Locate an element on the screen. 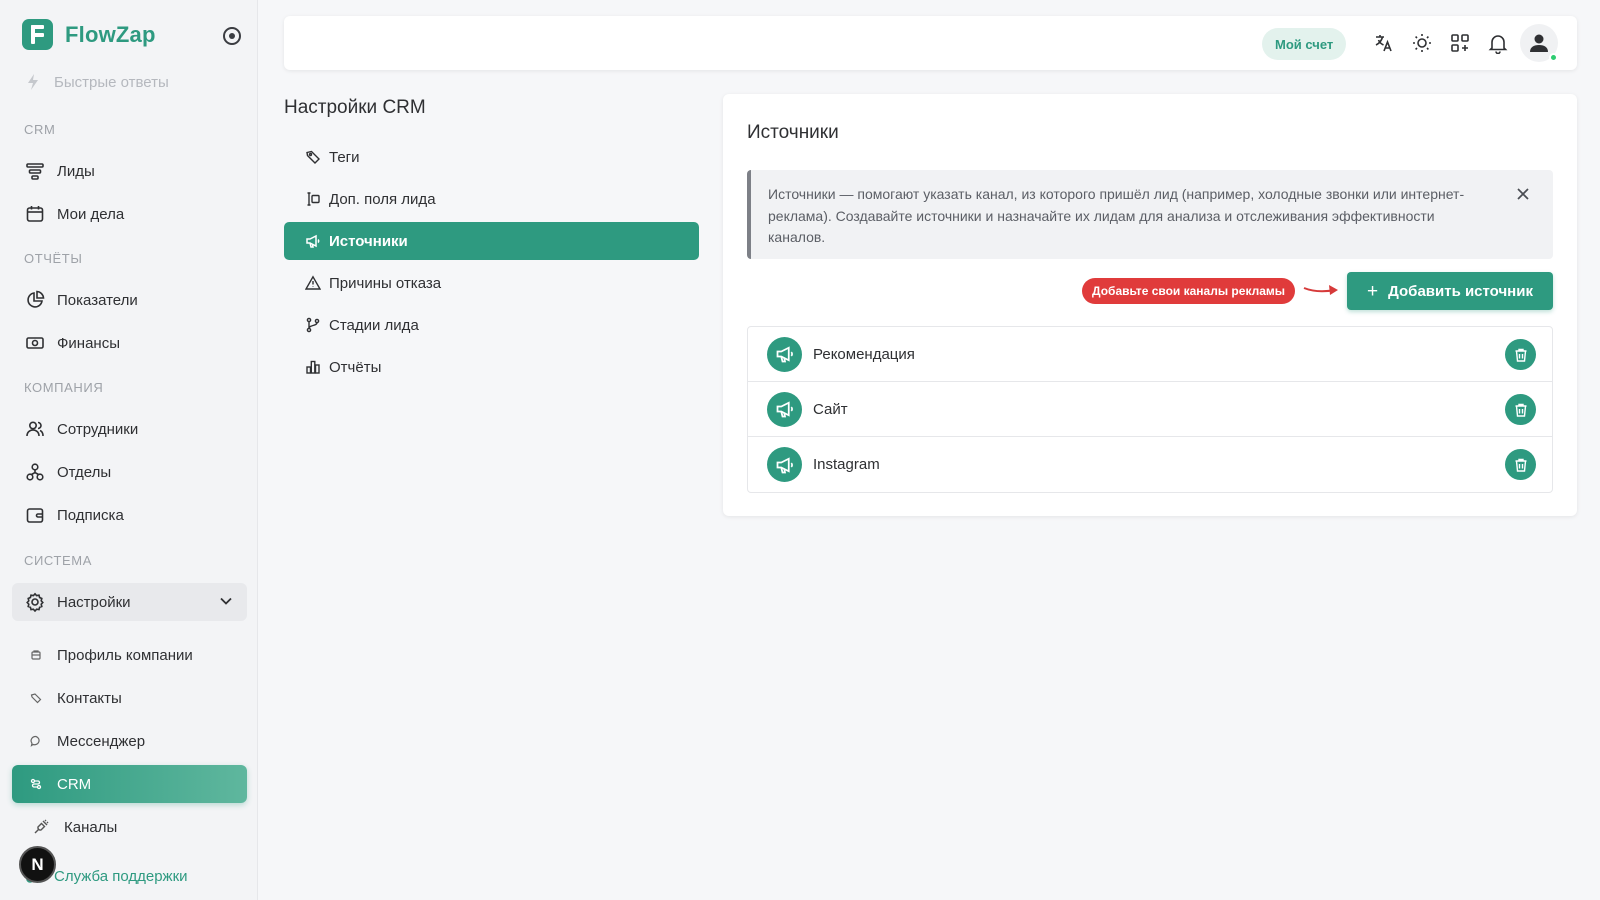 The height and width of the screenshot is (900, 1600). source-row: Сайт is located at coordinates (1150, 409).